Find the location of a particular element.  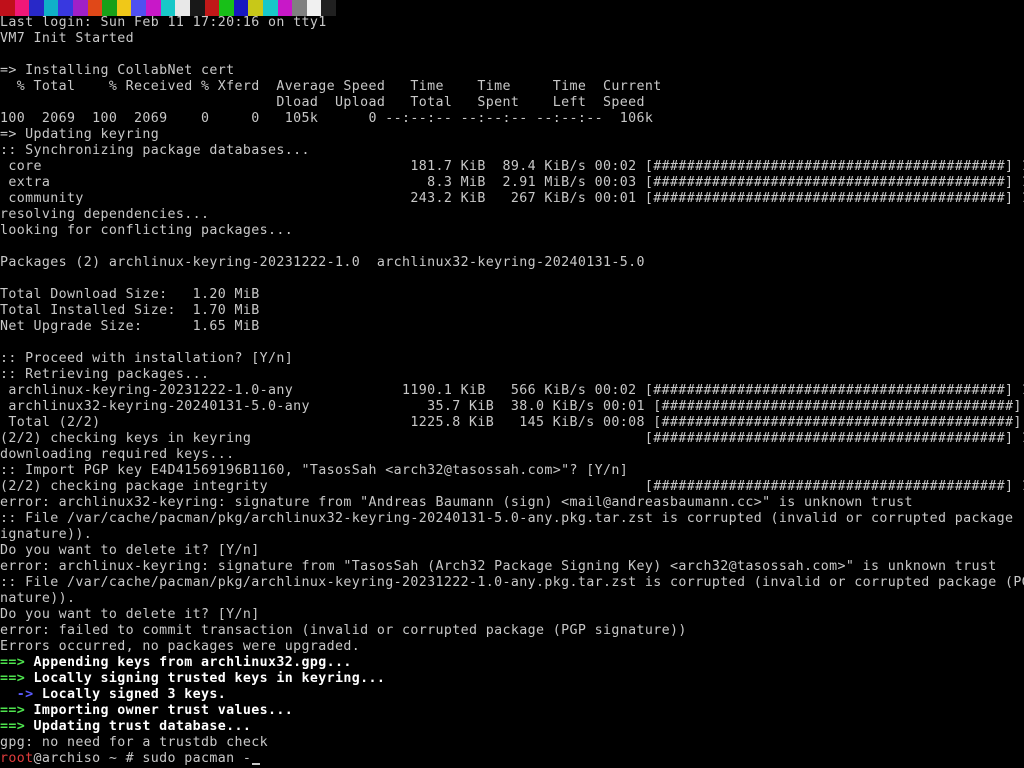

line-text: @archiso ~ # sudo pacman - is located at coordinates (142, 758).